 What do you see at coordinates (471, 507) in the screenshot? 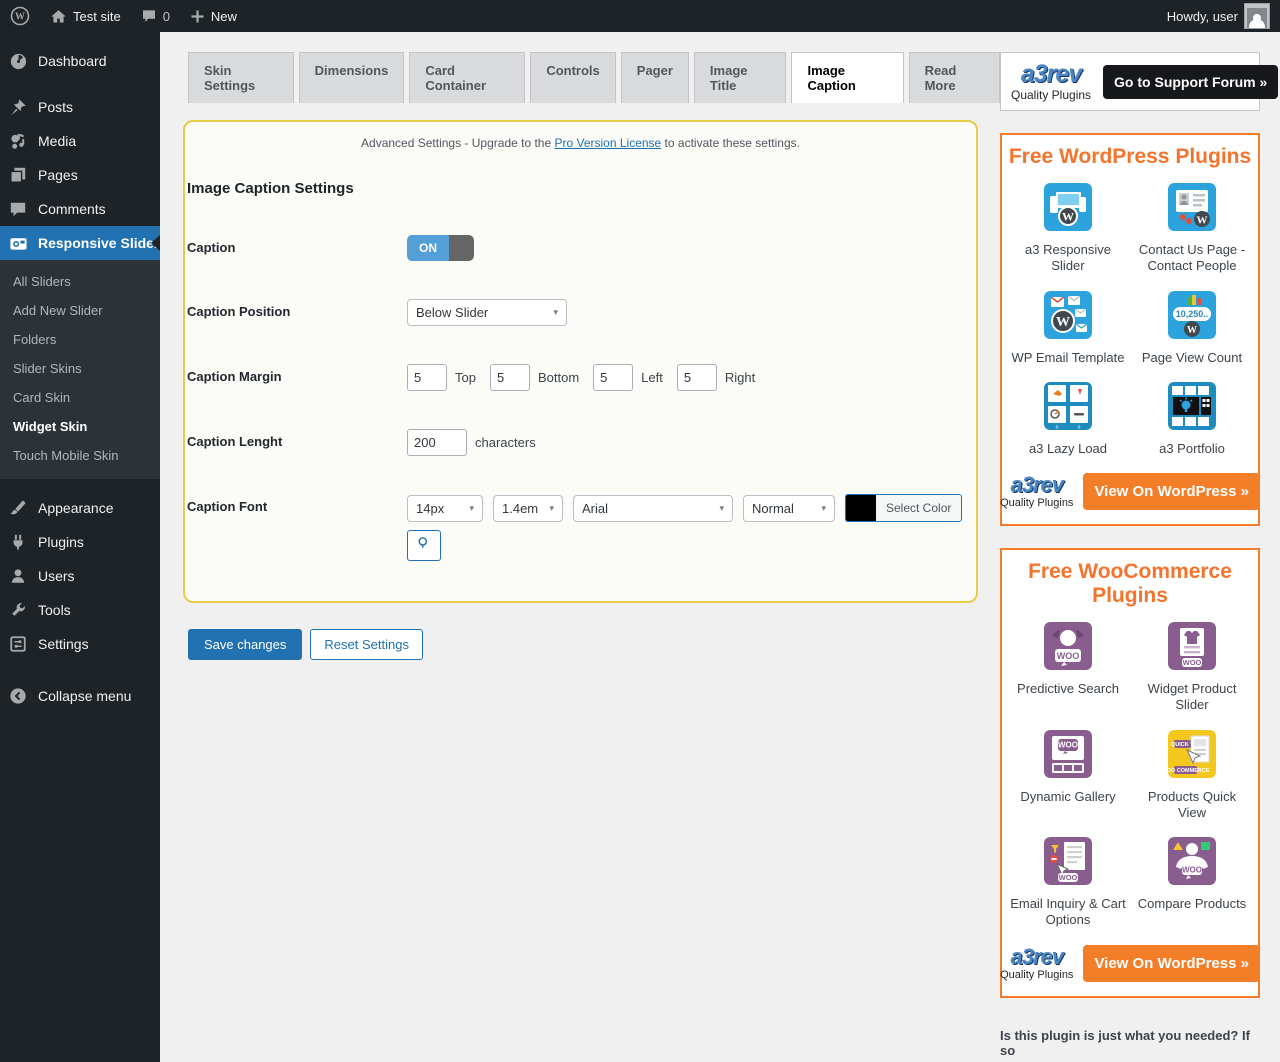
I see `select-arrow-icon: ▾` at bounding box center [471, 507].